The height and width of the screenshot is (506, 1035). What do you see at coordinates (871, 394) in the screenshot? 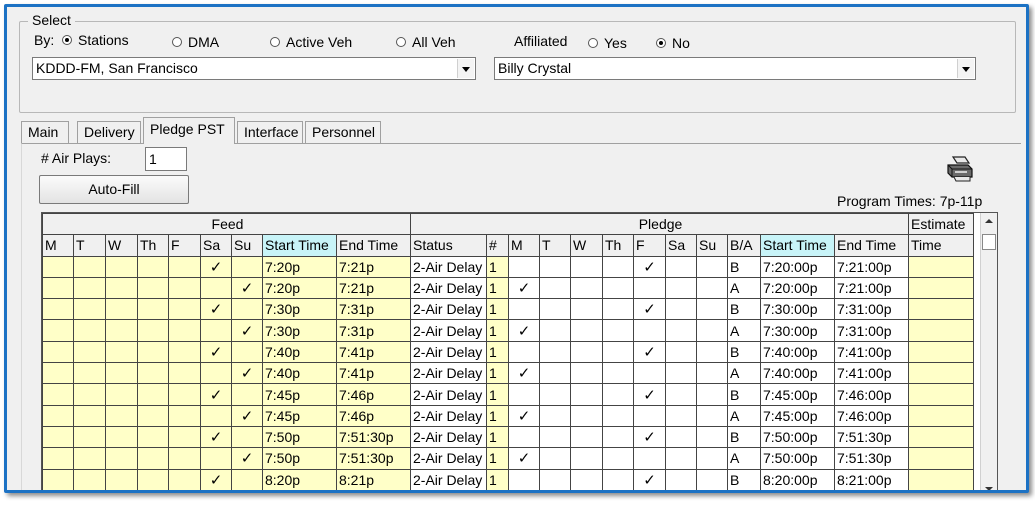
I see `pledge-end-cell: 7:46:00p` at bounding box center [871, 394].